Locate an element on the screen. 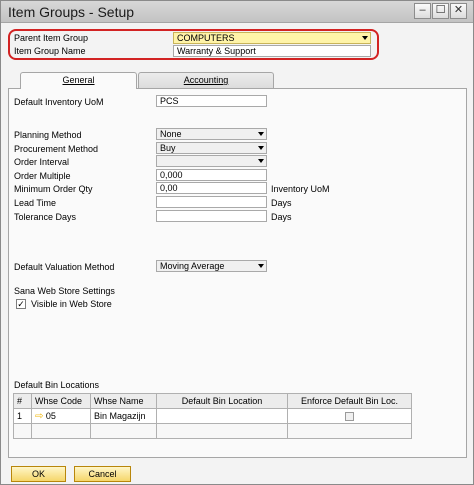  min-order-qty-field: 0,00 is located at coordinates (211, 188).